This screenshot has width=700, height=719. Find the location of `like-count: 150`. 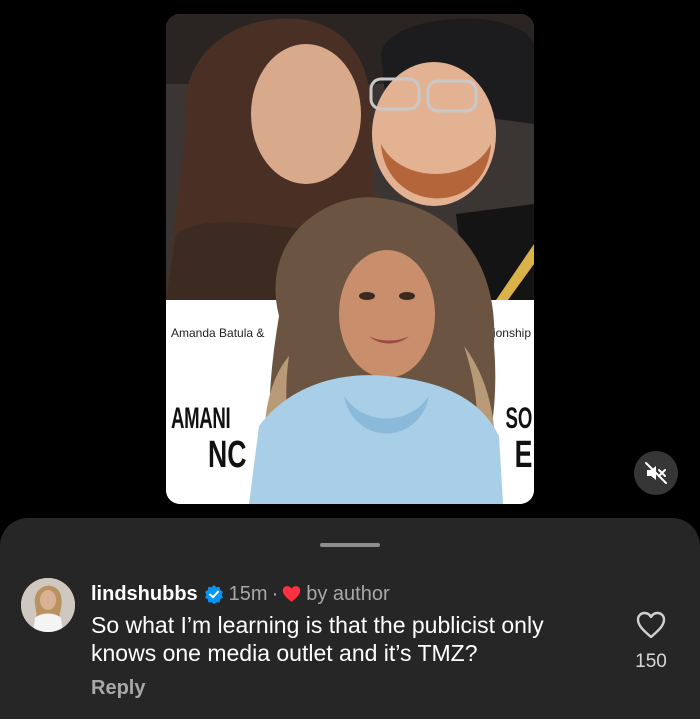

like-count: 150 is located at coordinates (651, 661).